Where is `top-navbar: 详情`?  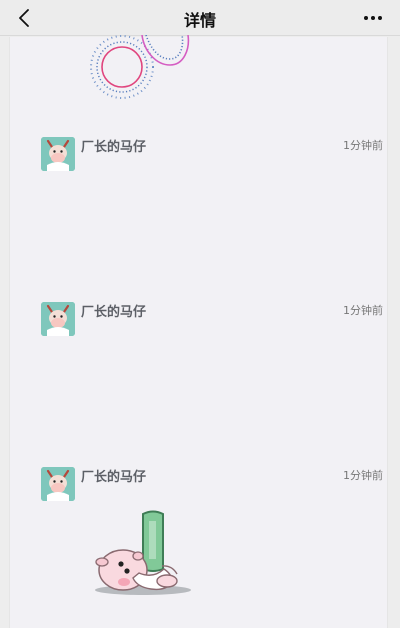 top-navbar: 详情 is located at coordinates (200, 18).